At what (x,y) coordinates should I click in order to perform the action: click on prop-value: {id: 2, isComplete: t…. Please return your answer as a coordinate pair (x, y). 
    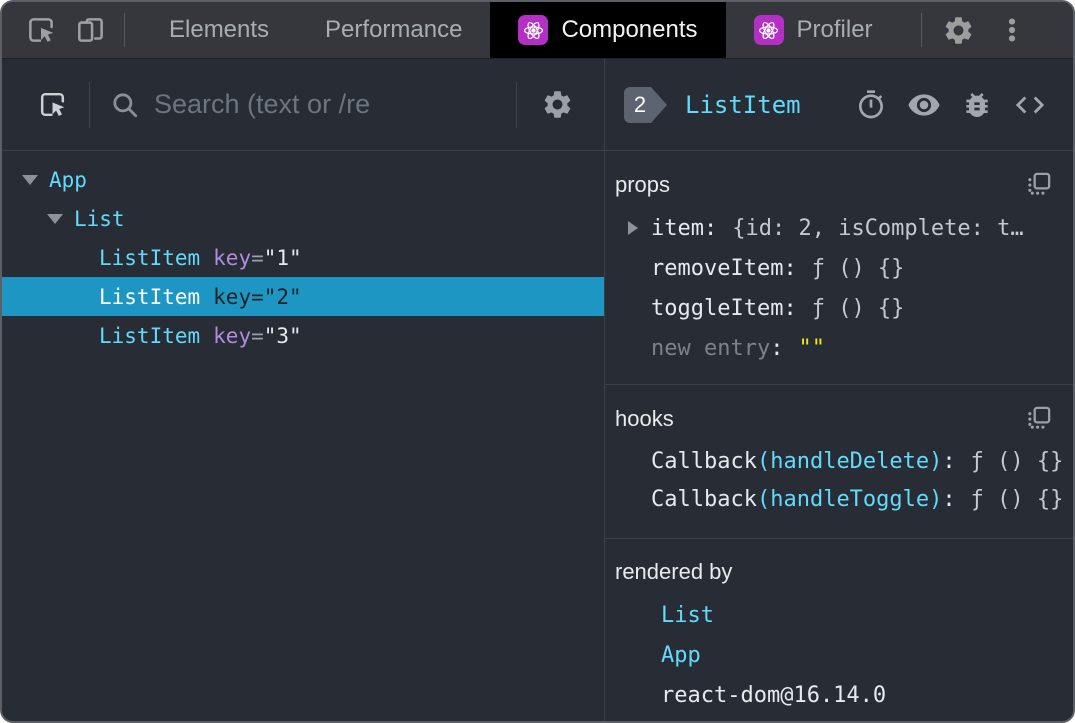
    Looking at the image, I should click on (877, 228).